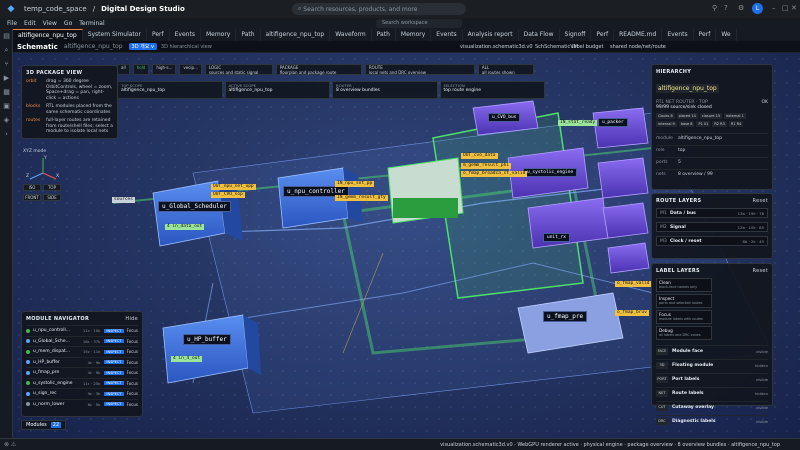 This screenshot has width=800, height=450. I want to click on preset-clean: Clean block-face names only, so click(684, 285).